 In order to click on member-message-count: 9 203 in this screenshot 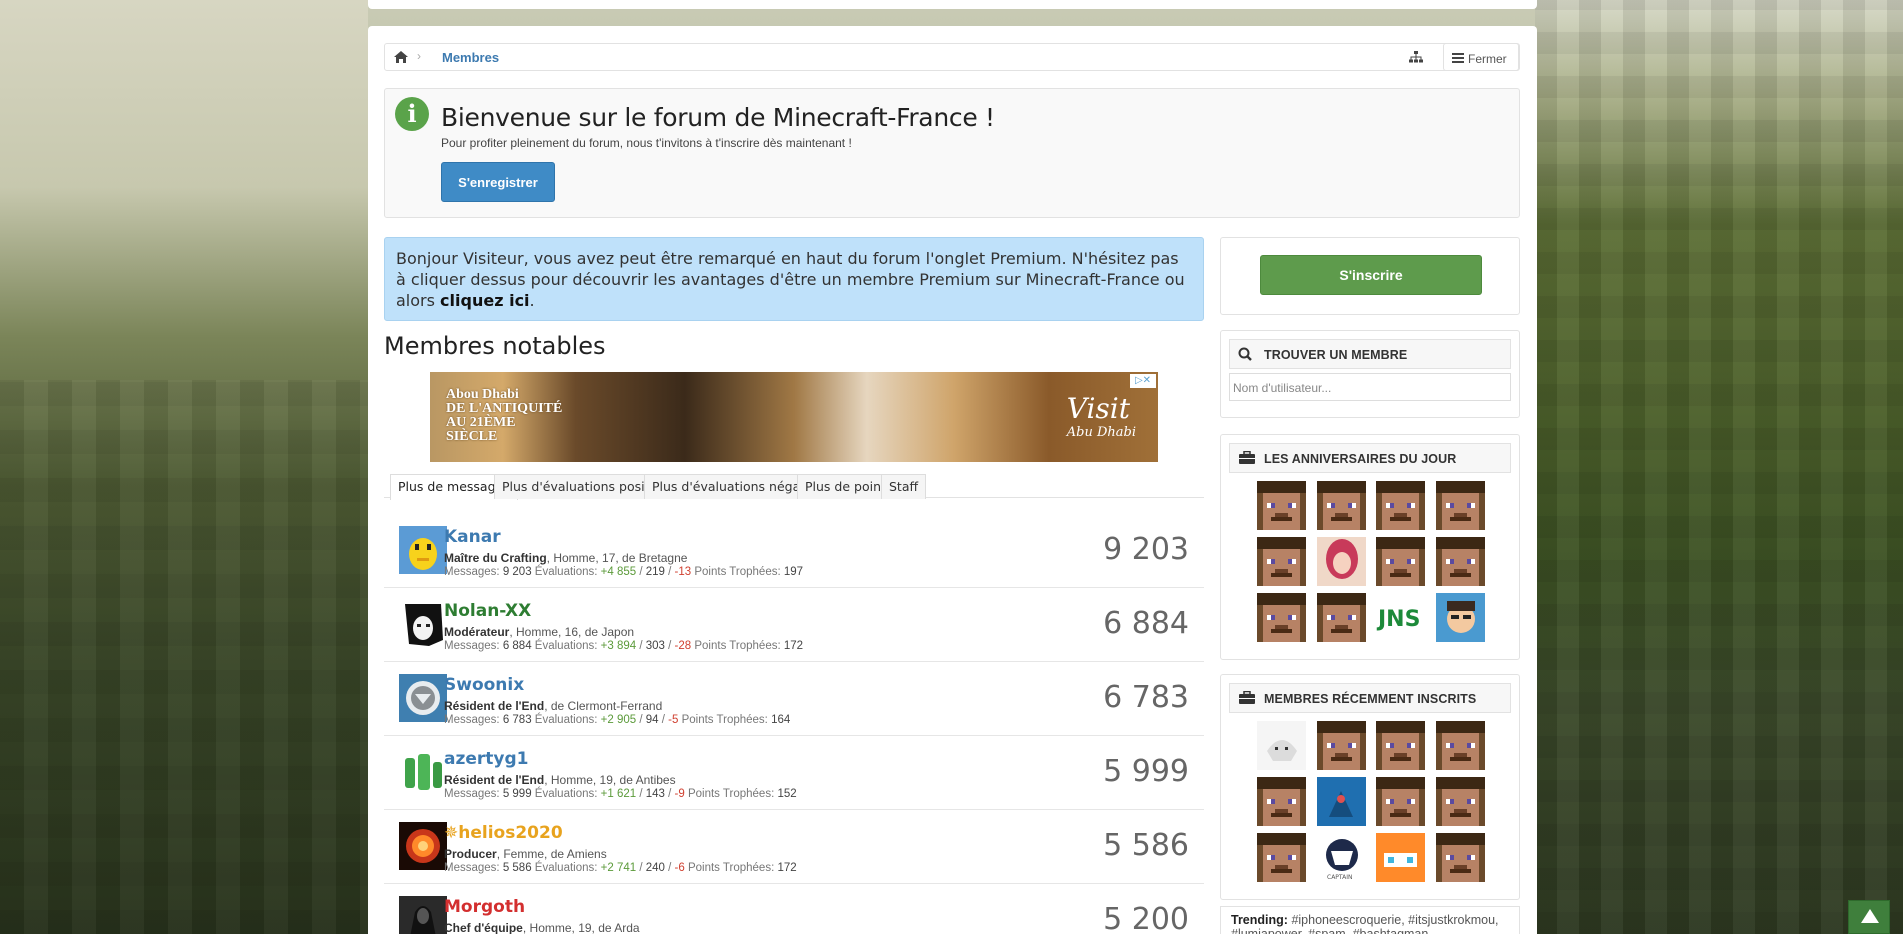, I will do `click(1146, 549)`.